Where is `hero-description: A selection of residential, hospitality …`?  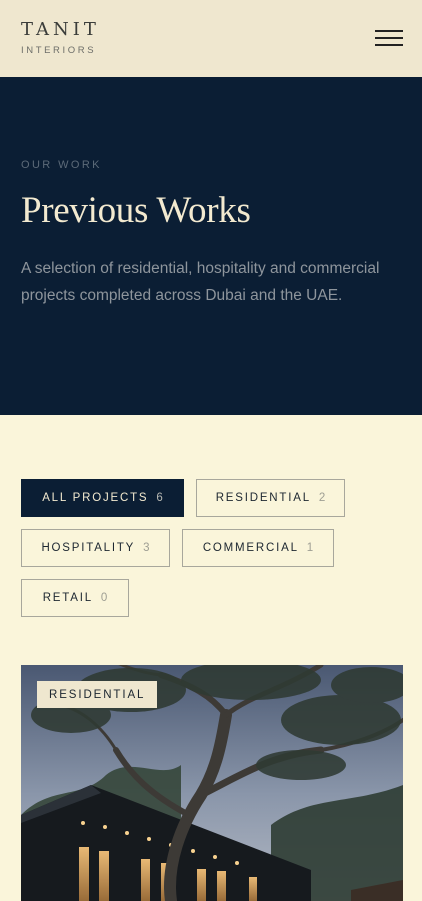 hero-description: A selection of residential, hospitality … is located at coordinates (200, 282).